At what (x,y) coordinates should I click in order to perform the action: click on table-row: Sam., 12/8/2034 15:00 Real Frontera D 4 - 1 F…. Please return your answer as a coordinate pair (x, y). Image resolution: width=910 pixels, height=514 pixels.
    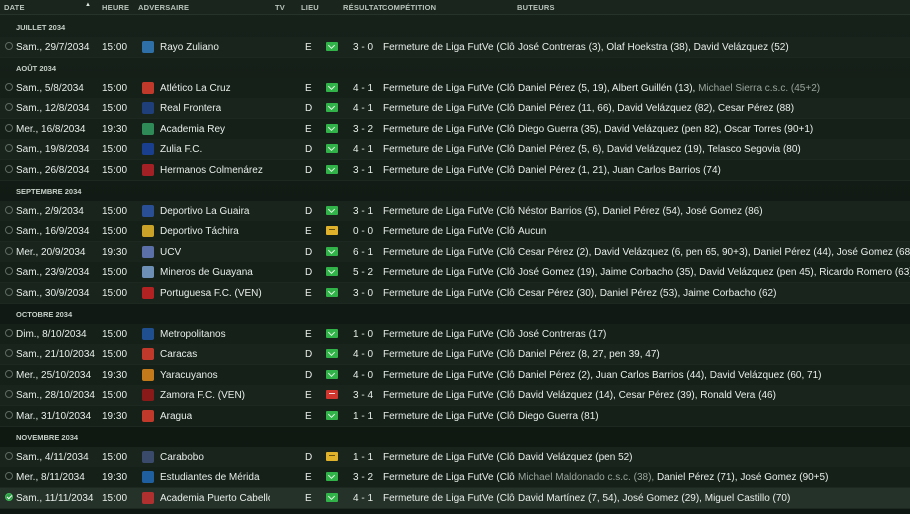
    Looking at the image, I should click on (455, 109).